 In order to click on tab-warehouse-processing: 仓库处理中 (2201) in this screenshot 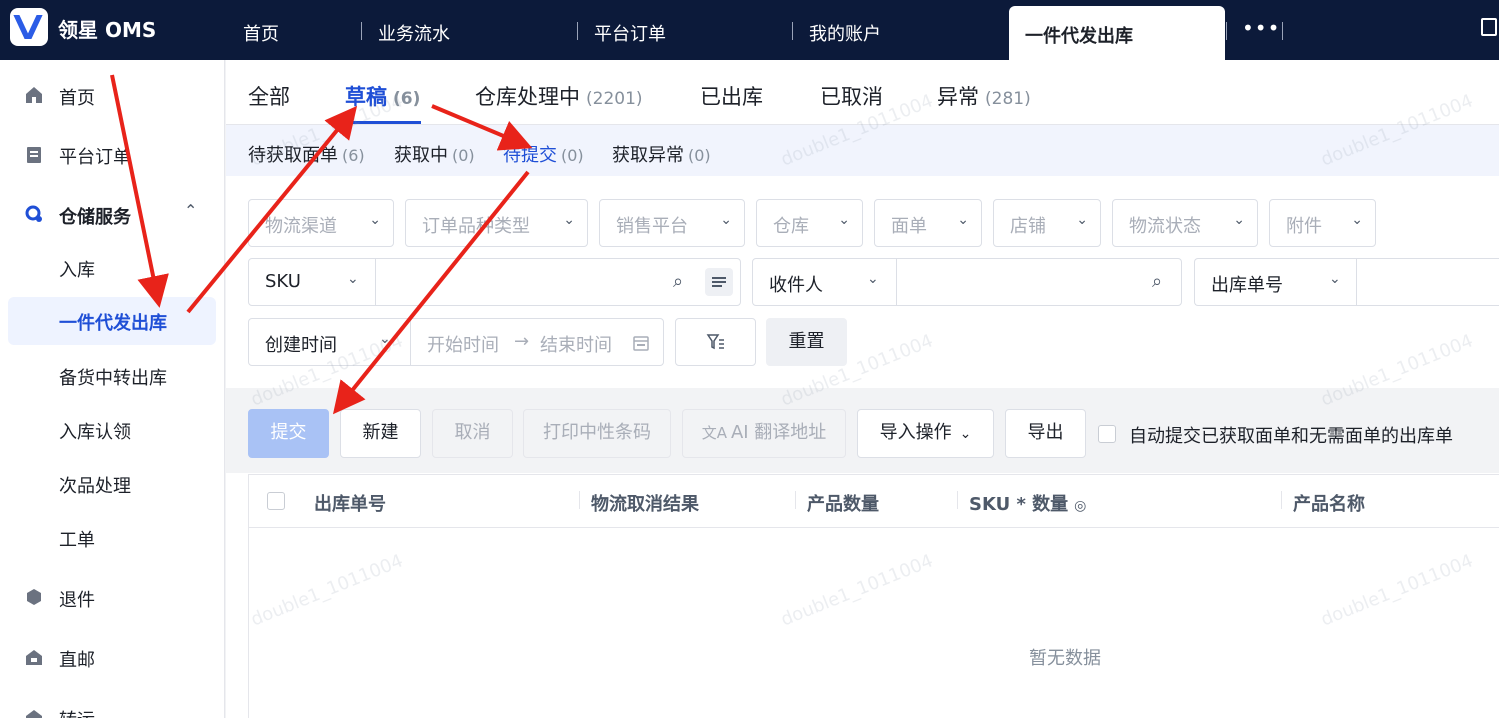, I will do `click(559, 96)`.